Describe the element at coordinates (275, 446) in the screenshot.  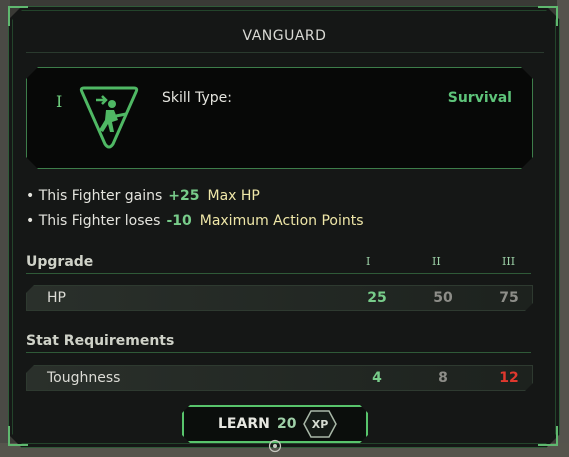
I see `controller-focus-icon` at that location.